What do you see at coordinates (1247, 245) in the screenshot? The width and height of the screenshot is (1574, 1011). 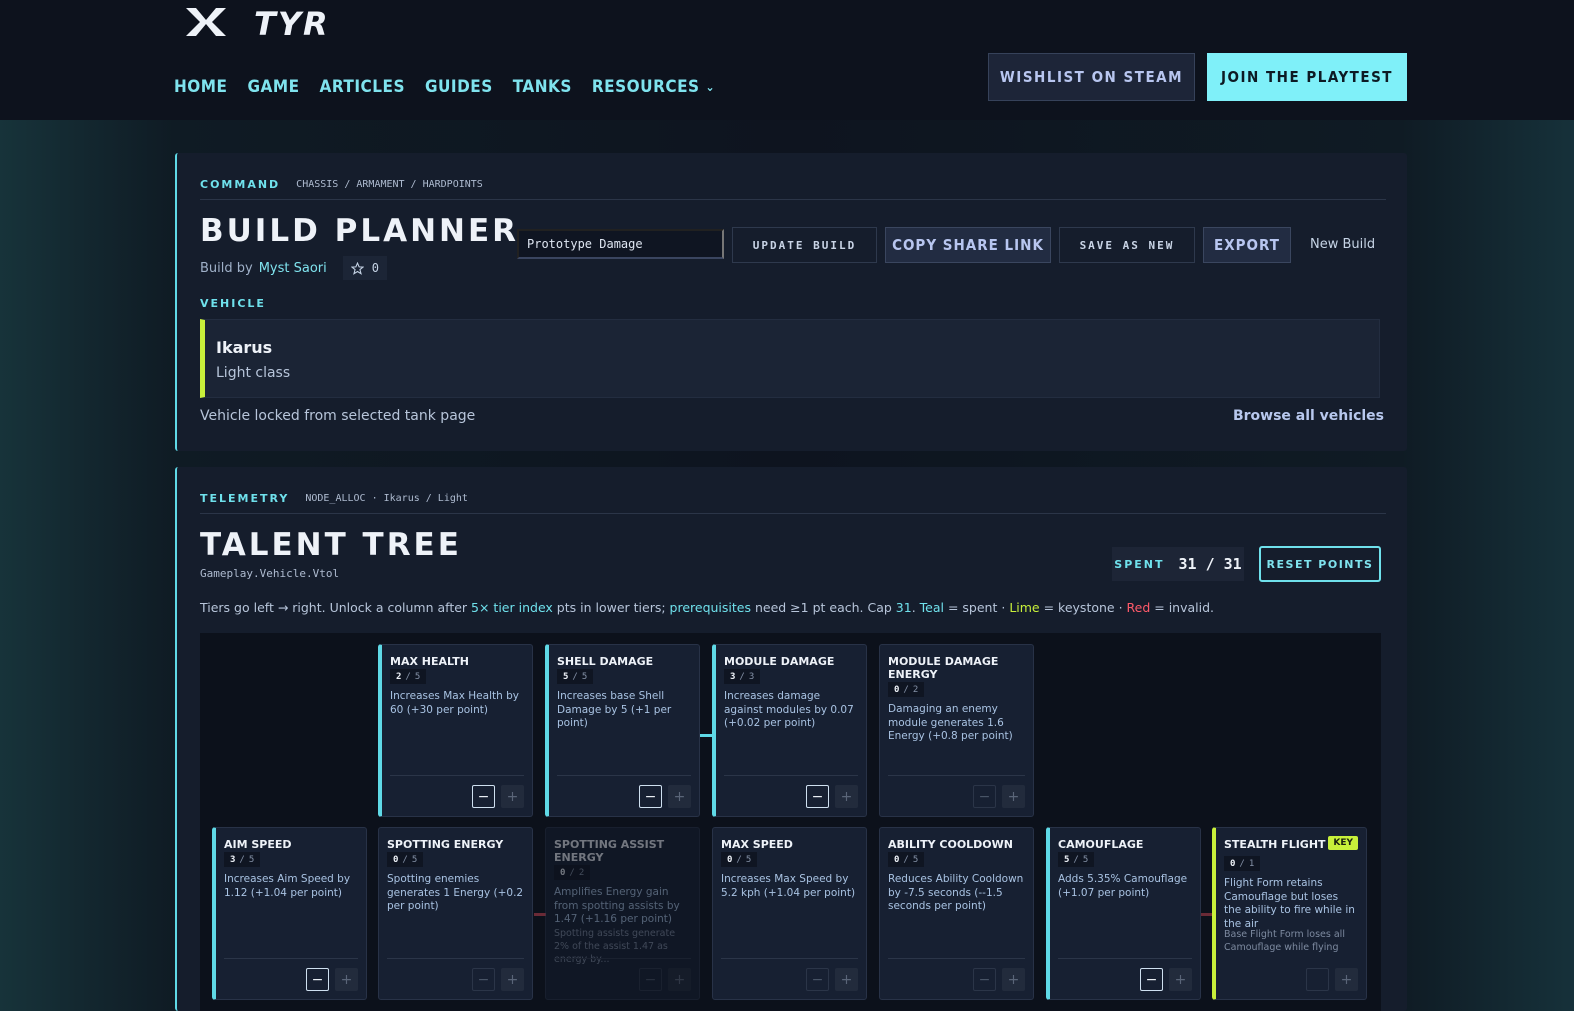 I see `export-button: EXPORT` at bounding box center [1247, 245].